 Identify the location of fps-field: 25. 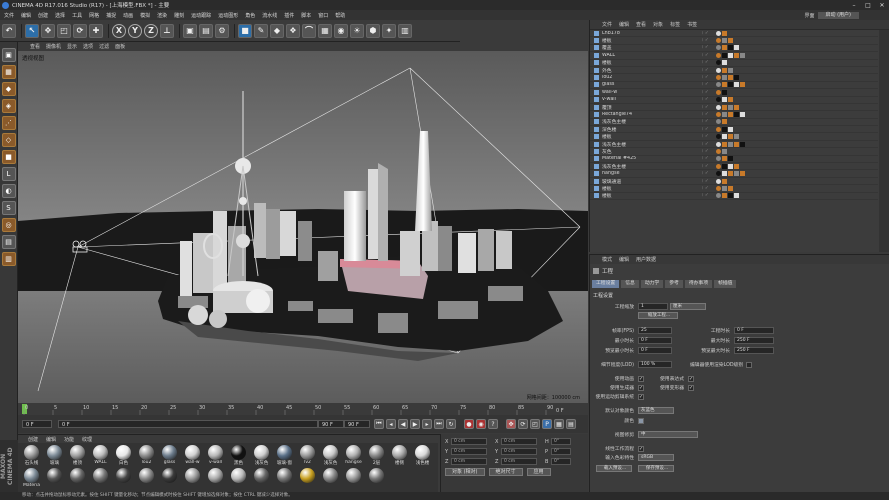
(655, 330).